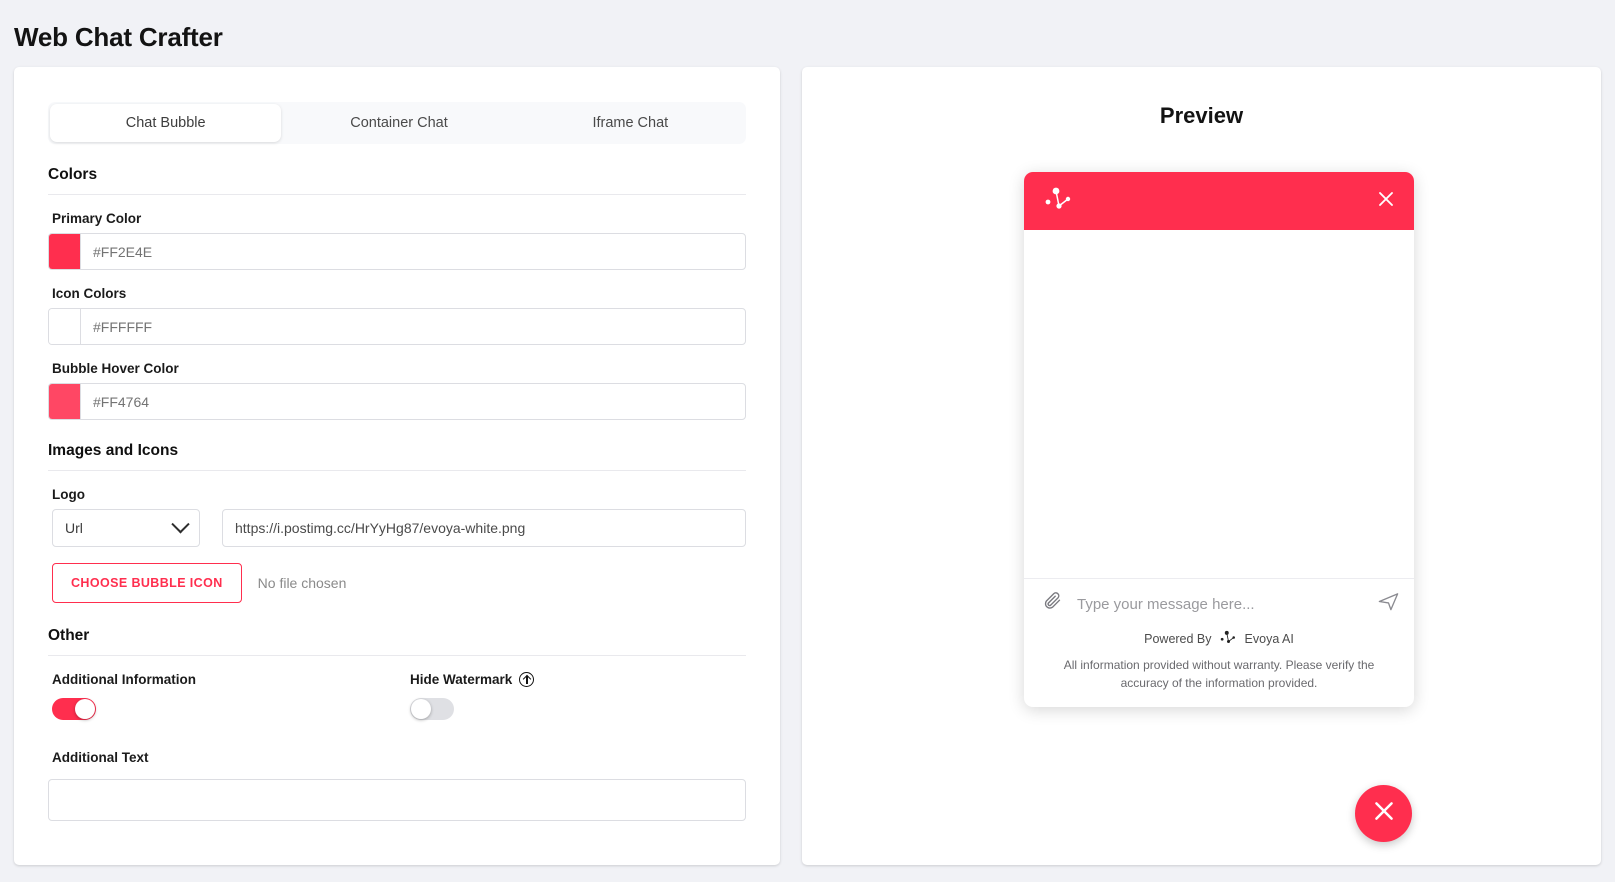 The height and width of the screenshot is (882, 1615). I want to click on label-additional-text: Additional Text, so click(100, 757).